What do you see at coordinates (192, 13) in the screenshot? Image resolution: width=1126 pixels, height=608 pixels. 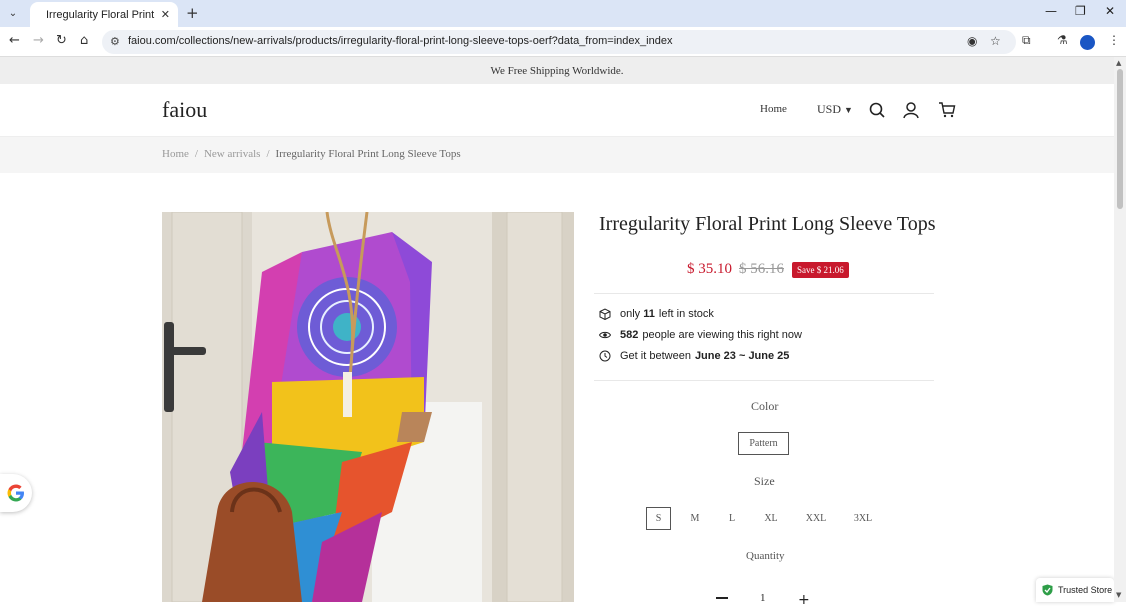 I see `new-tab-button: +` at bounding box center [192, 13].